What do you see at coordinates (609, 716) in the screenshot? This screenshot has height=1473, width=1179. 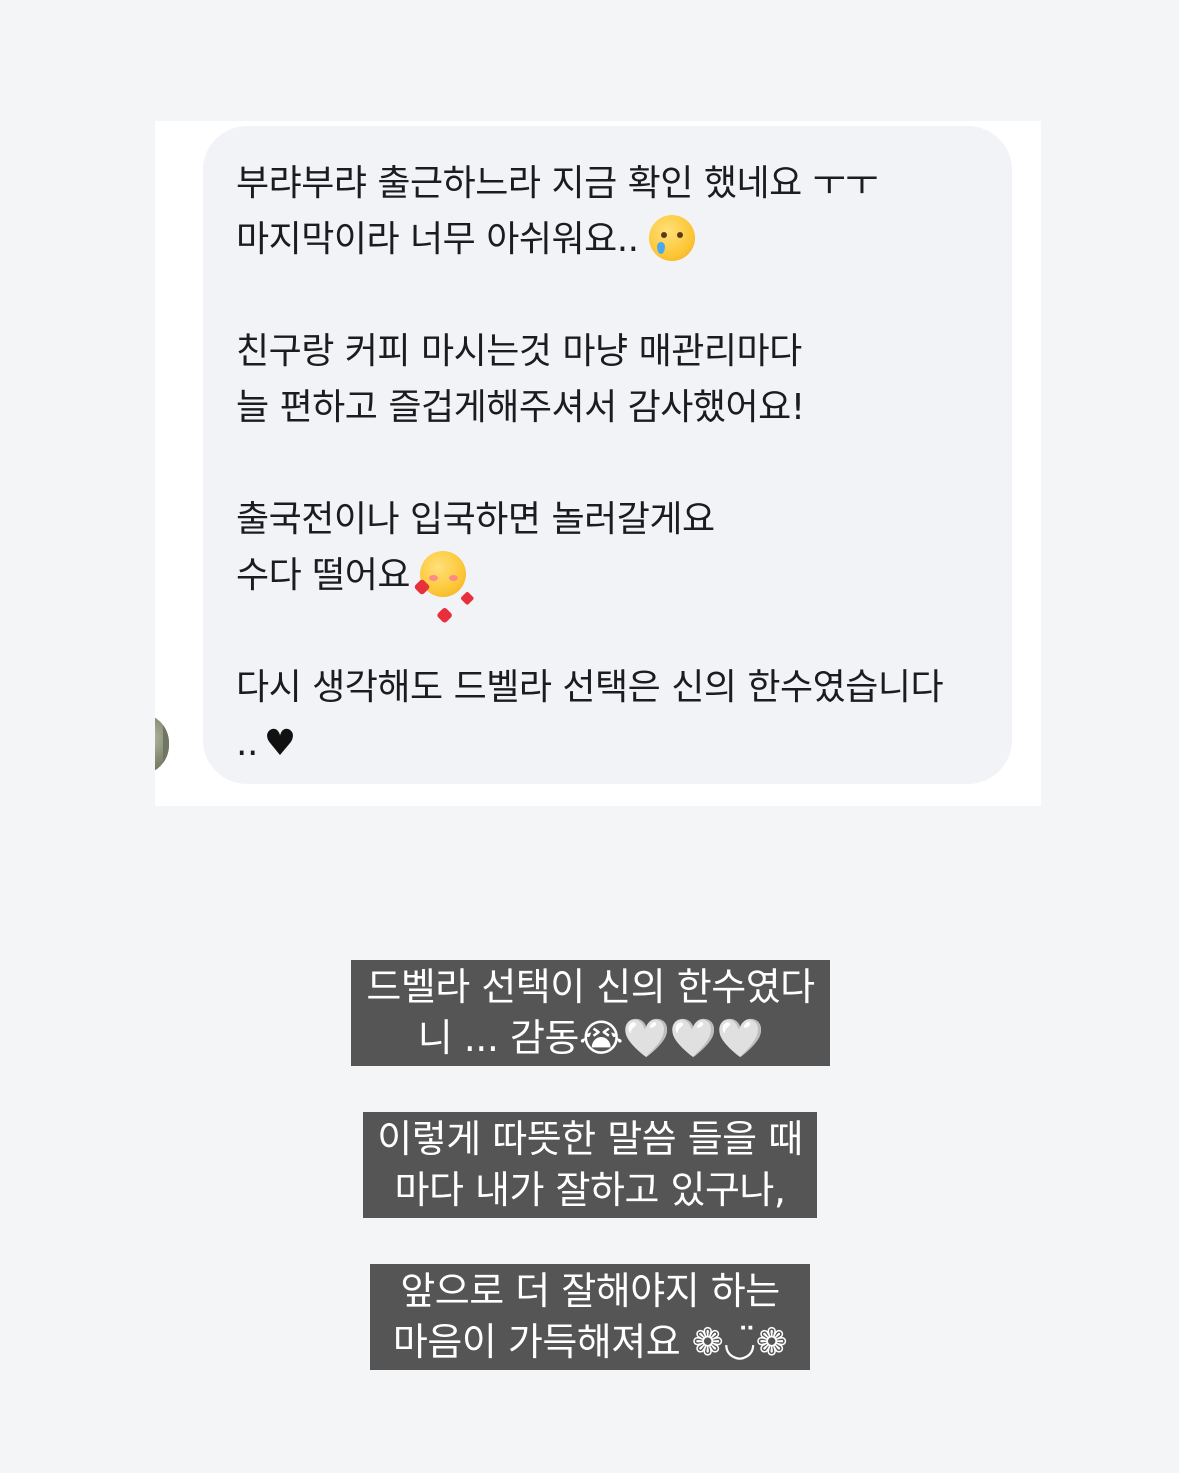 I see `message-paragraph: 다시 생각해도 드벨라 선택은 신의 한수였습니다 .. ♥` at bounding box center [609, 716].